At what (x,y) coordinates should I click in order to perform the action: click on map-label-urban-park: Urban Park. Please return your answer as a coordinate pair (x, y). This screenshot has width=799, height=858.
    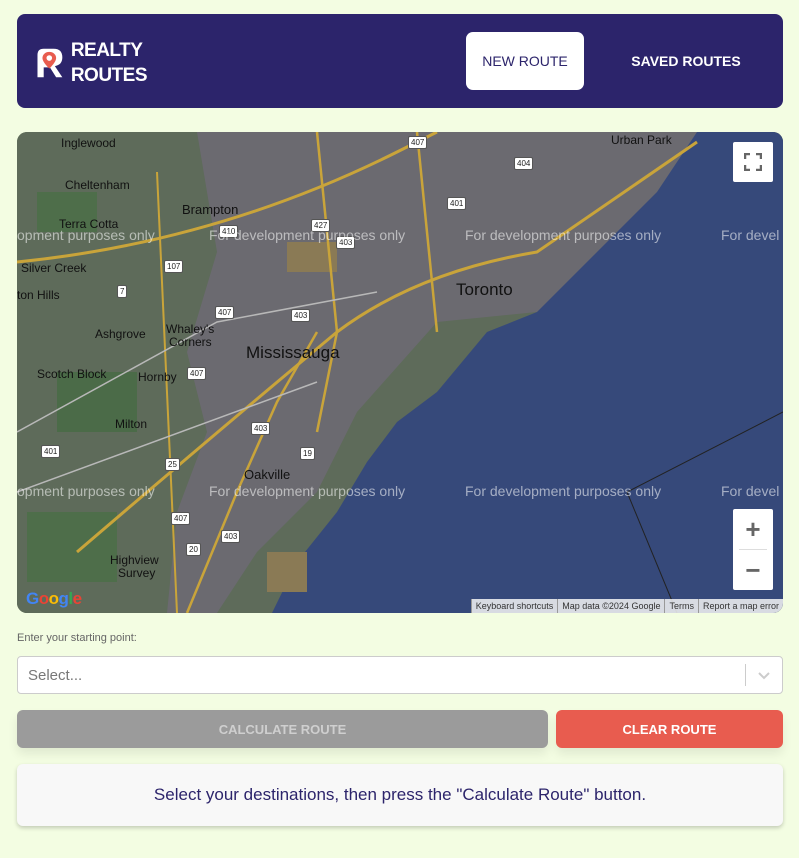
    Looking at the image, I should click on (641, 140).